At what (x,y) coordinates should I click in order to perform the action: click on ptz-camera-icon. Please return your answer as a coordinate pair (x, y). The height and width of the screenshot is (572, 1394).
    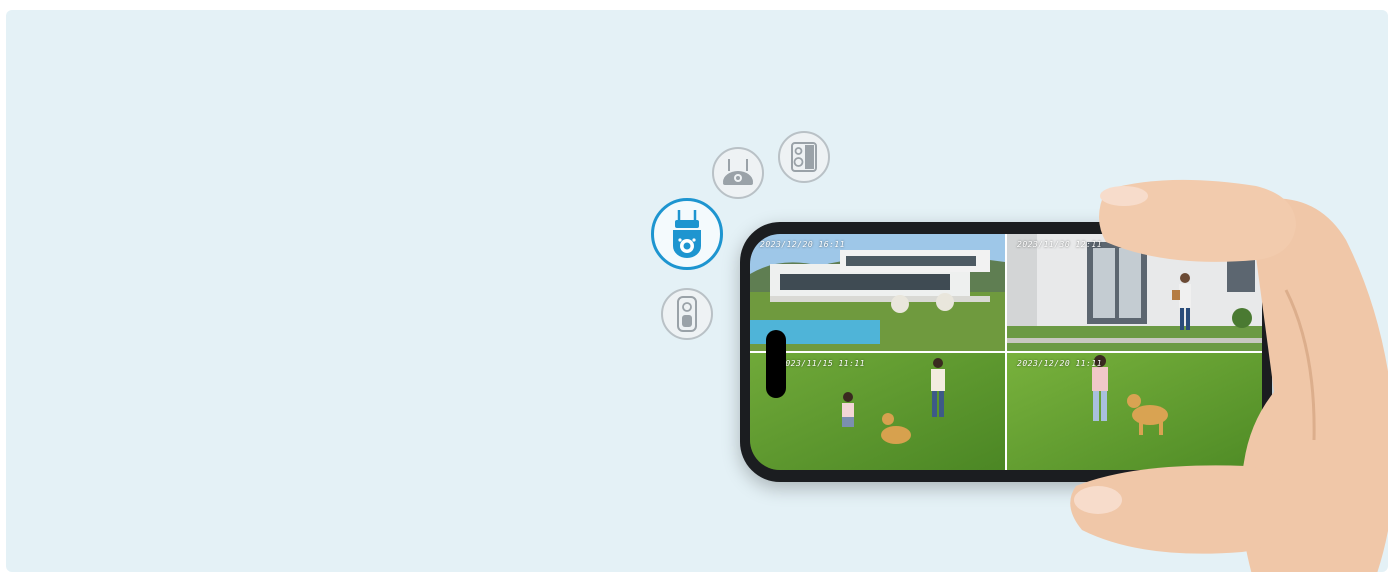
    Looking at the image, I should click on (687, 234).